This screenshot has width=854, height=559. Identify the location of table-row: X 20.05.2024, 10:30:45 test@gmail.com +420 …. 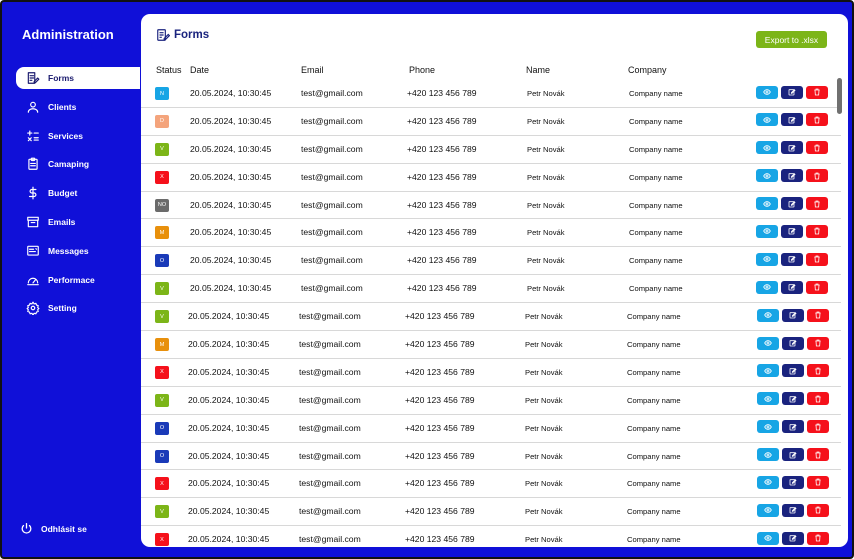
(491, 484).